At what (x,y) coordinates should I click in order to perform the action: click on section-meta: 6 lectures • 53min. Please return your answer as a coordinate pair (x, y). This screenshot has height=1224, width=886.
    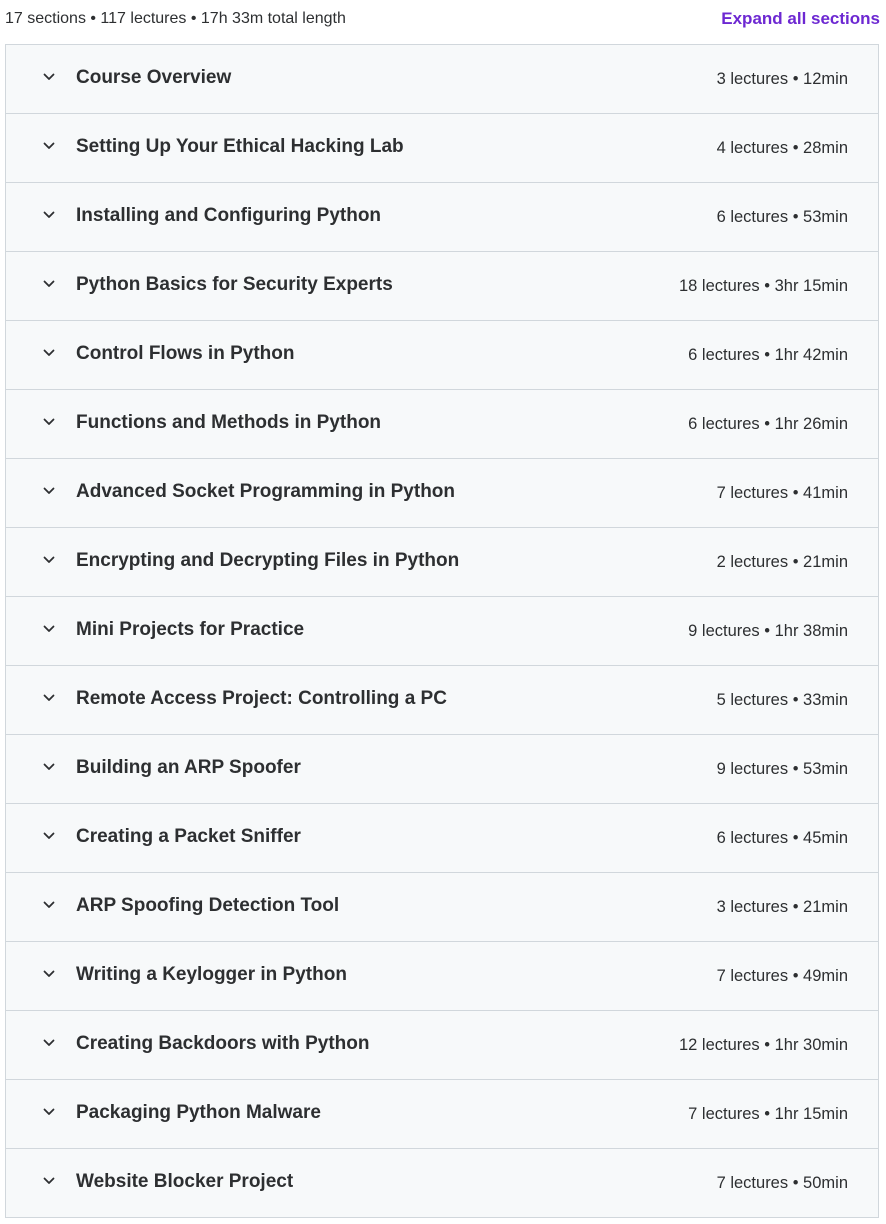
    Looking at the image, I should click on (782, 217).